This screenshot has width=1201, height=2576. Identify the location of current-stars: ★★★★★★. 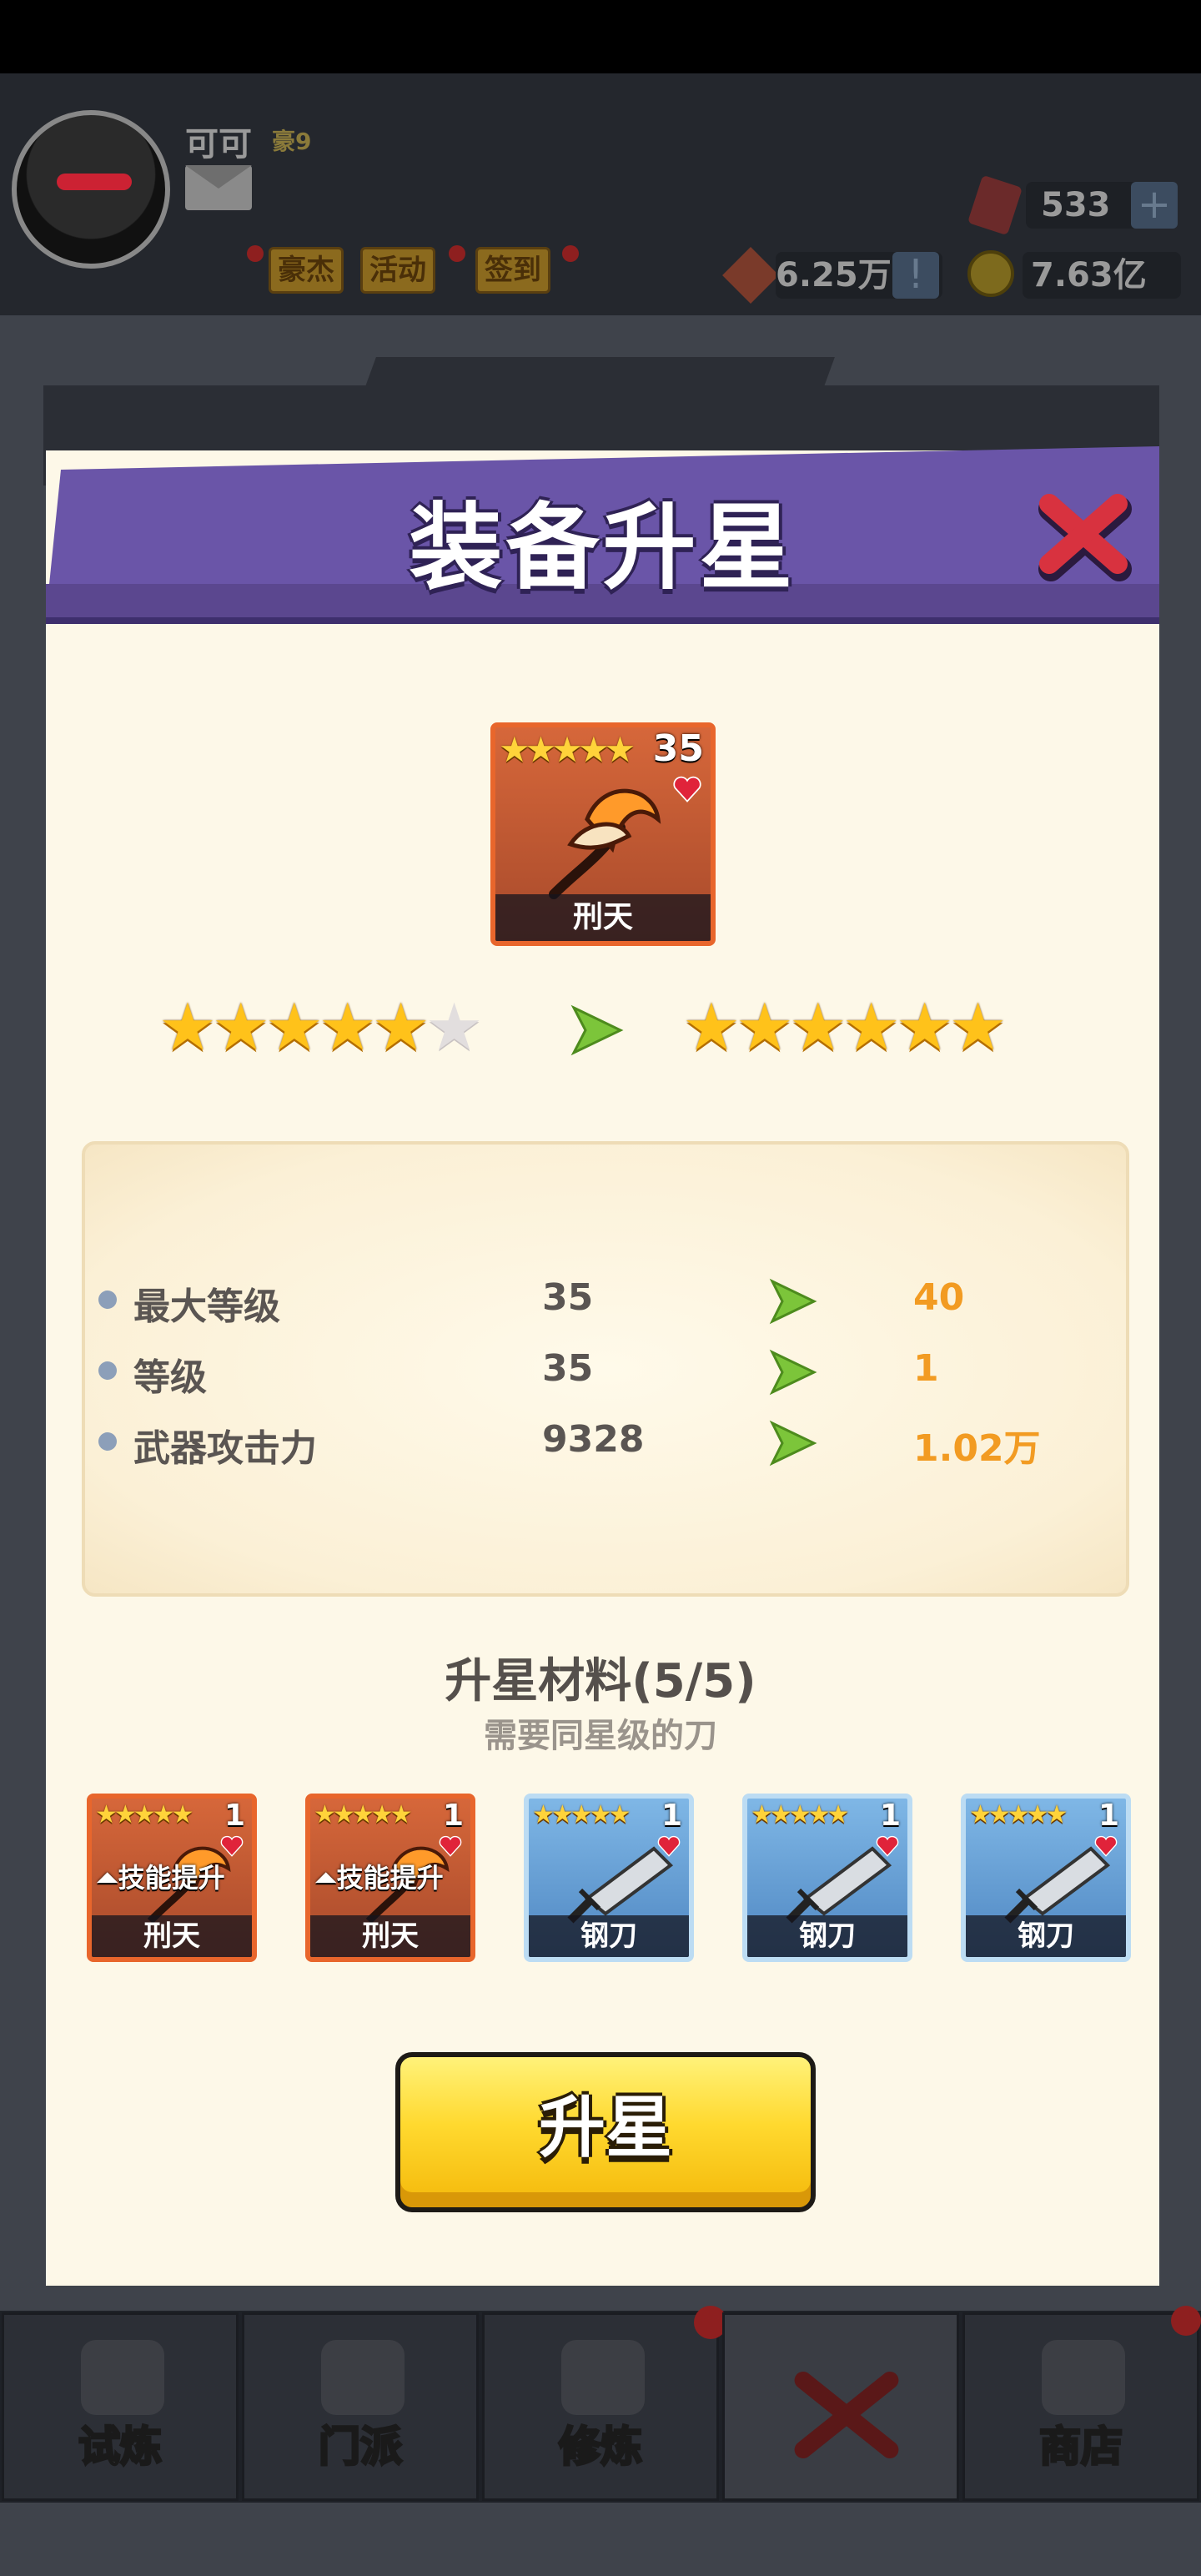
(321, 1027).